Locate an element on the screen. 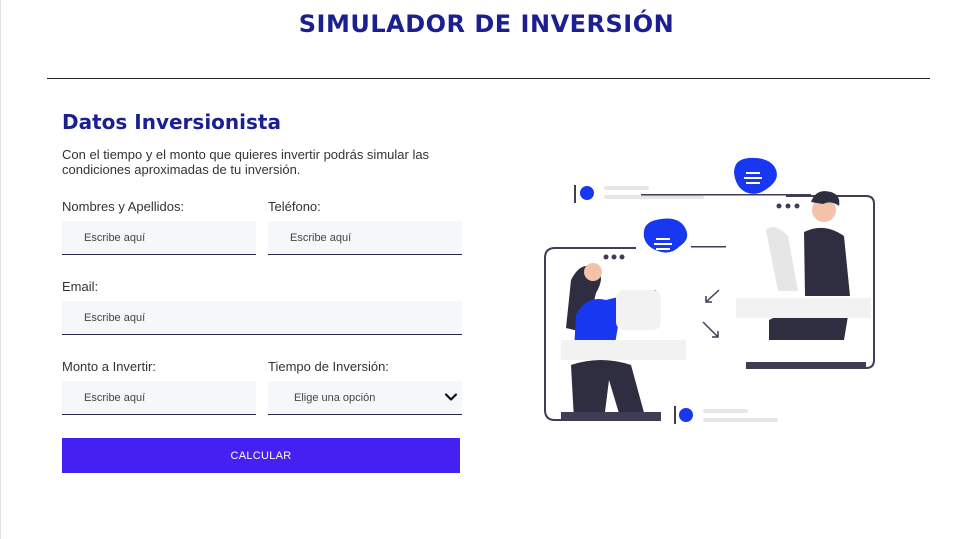  amount-label: Monto a Invertir: is located at coordinates (109, 366).